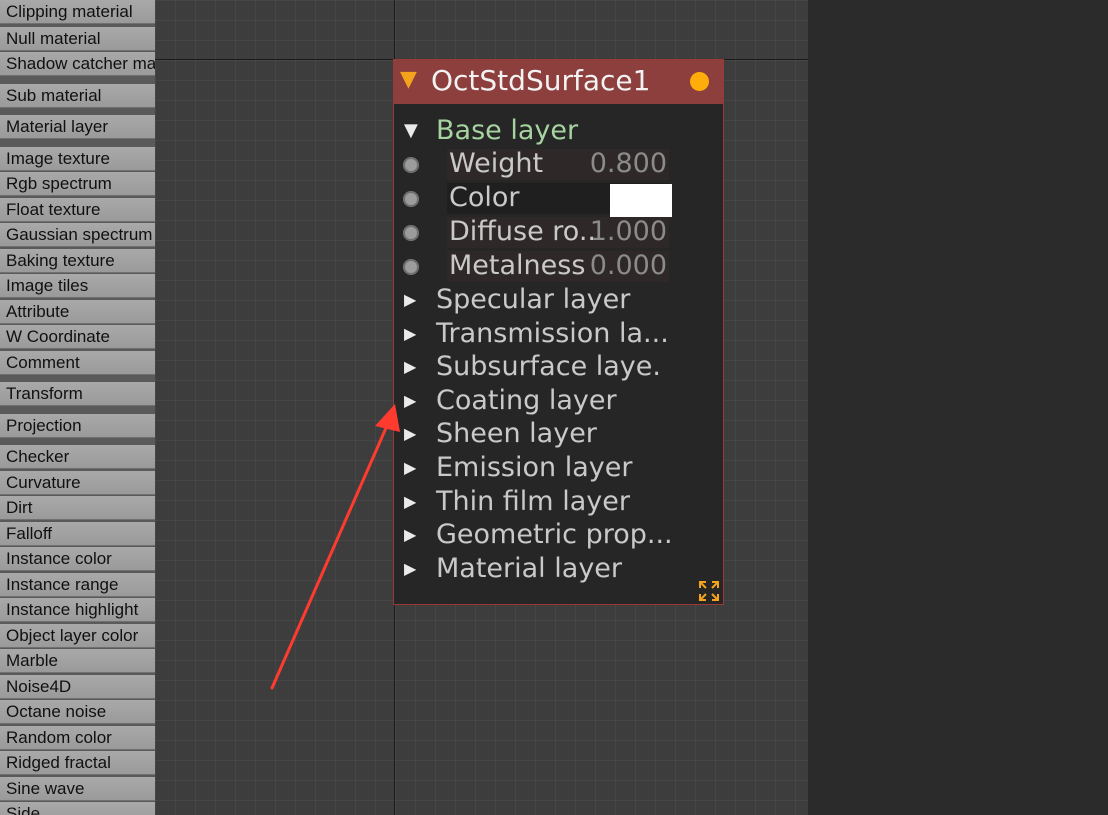 This screenshot has height=815, width=1108. What do you see at coordinates (533, 299) in the screenshot?
I see `group-label: Specular layer` at bounding box center [533, 299].